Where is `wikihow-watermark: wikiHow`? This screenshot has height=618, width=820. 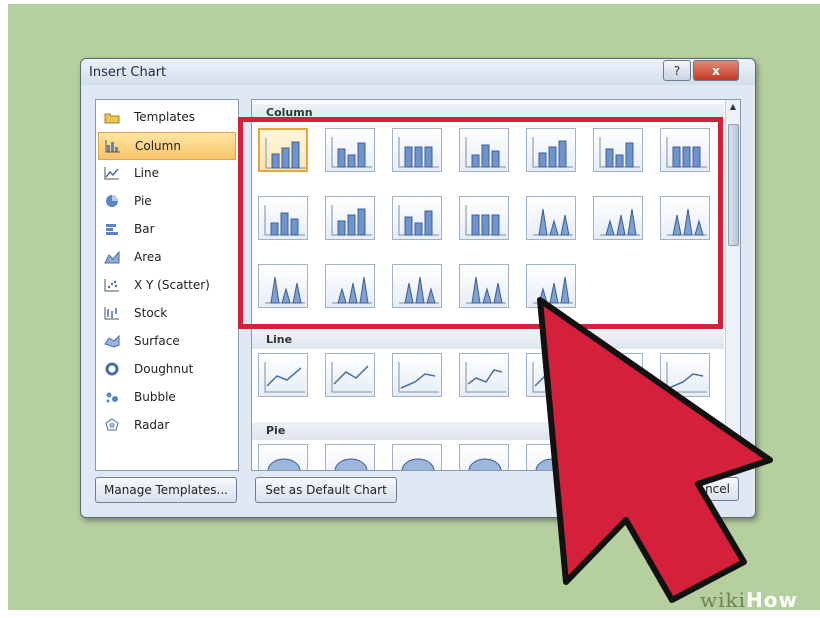 wikihow-watermark: wikiHow is located at coordinates (749, 600).